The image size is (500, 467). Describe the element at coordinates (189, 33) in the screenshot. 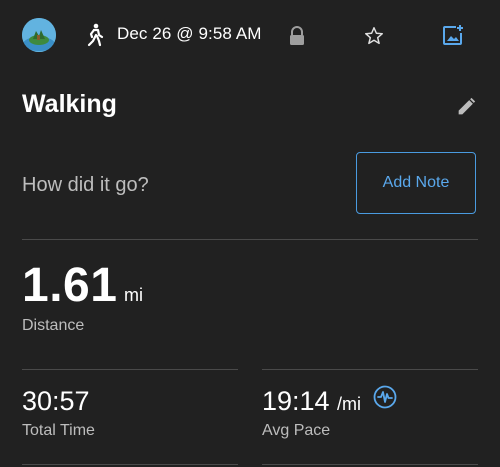

I see `activity-date-time: Dec 26 @ 9:58 AM` at that location.